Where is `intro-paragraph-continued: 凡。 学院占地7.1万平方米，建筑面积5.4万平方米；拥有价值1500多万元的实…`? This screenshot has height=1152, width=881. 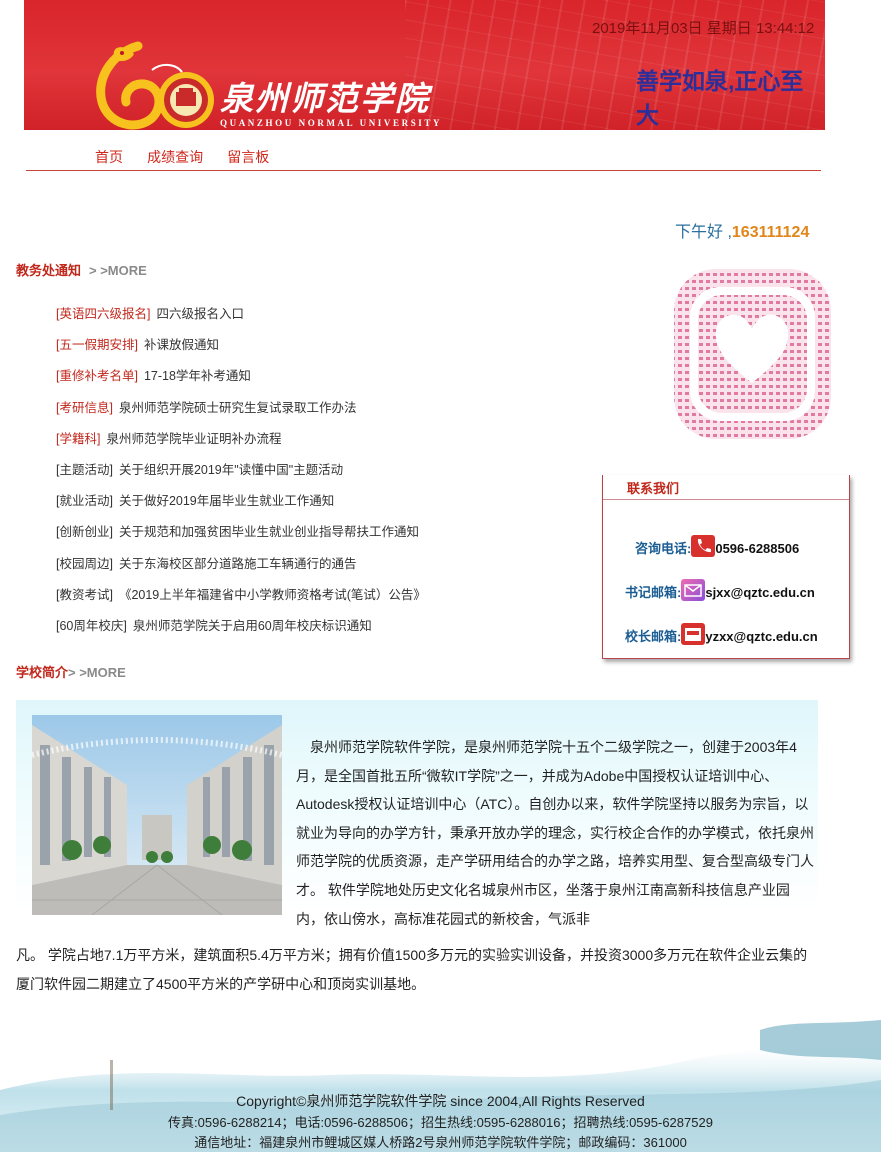
intro-paragraph-continued: 凡。 学院占地7.1万平方米，建筑面积5.4万平方米；拥有价值1500多万元的实… is located at coordinates (412, 969).